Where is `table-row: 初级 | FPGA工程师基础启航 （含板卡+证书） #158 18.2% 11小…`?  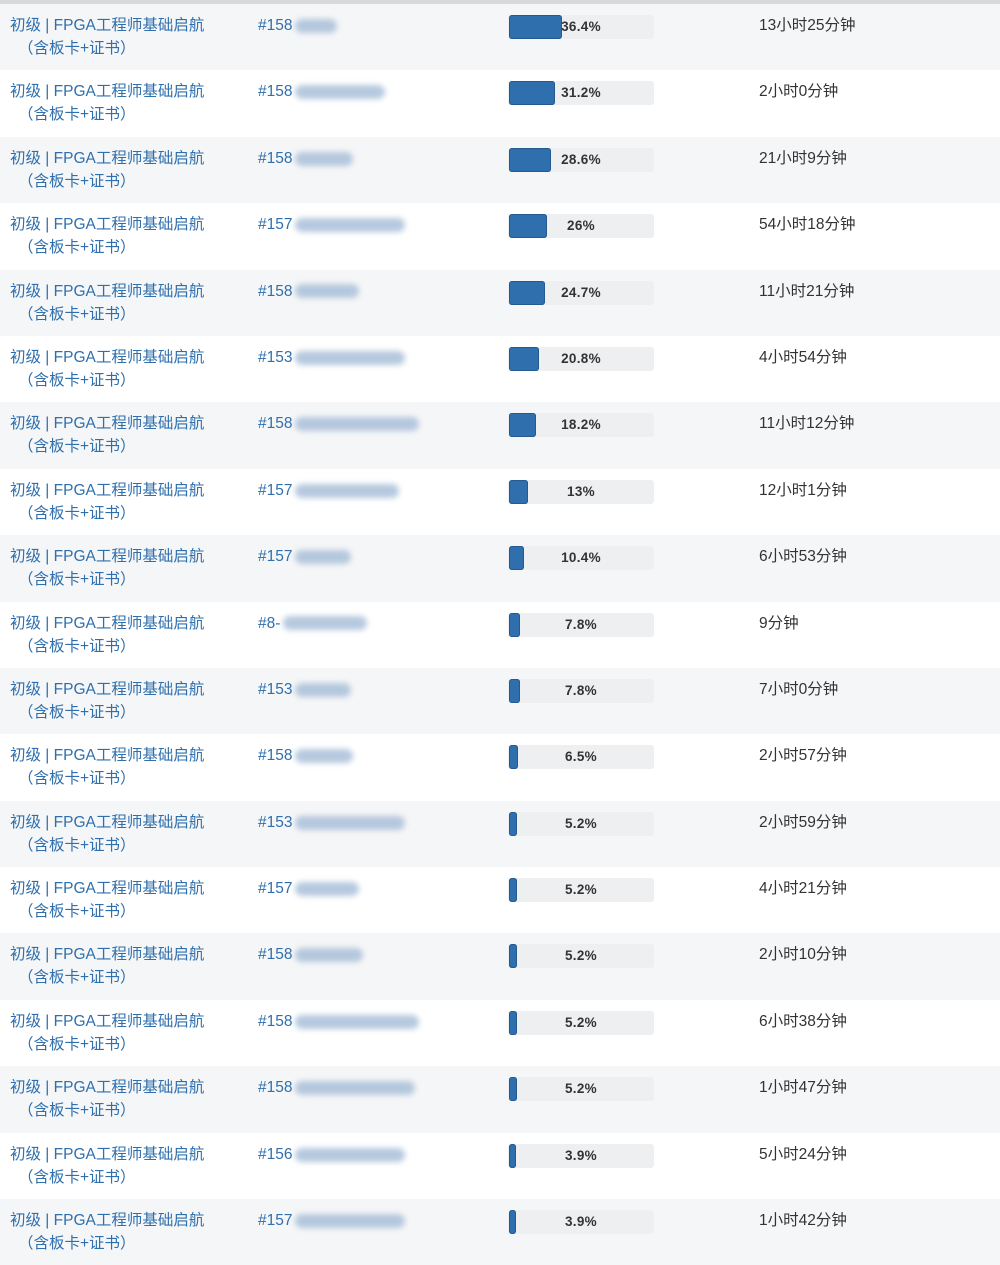 table-row: 初级 | FPGA工程师基础启航 （含板卡+证书） #158 18.2% 11小… is located at coordinates (500, 435).